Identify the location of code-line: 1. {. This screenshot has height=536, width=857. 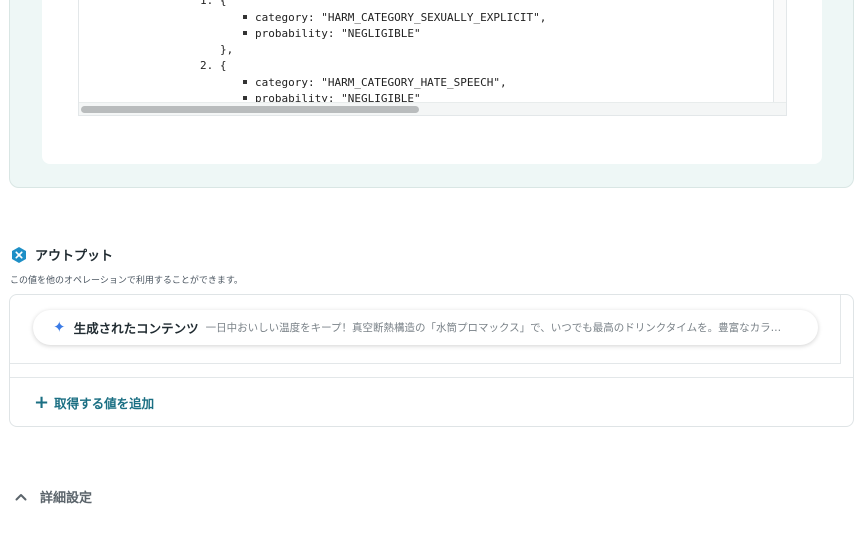
(213, 4).